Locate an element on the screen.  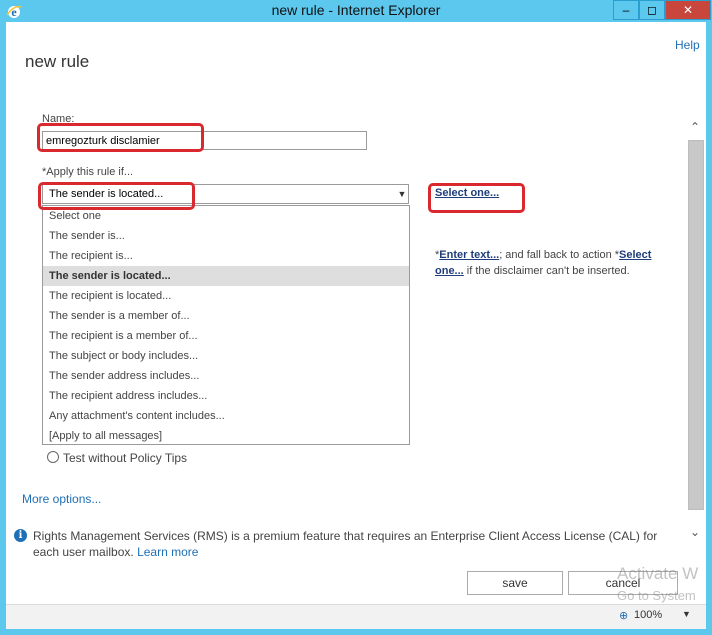
scrollbar-thumb is located at coordinates (696, 325).